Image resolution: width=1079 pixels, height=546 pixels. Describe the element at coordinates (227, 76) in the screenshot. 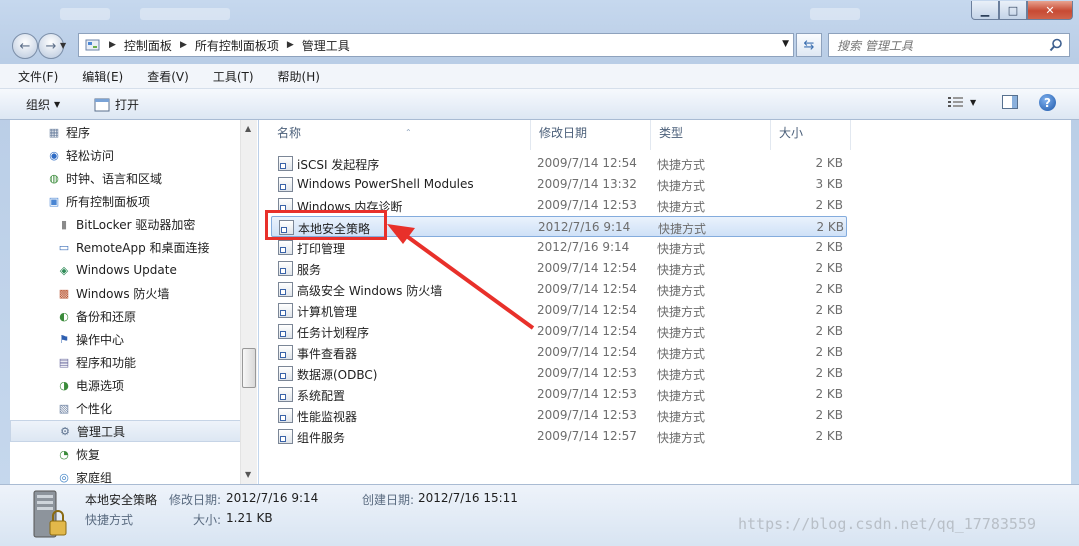

I see `menu-tools: 工具(T)` at that location.